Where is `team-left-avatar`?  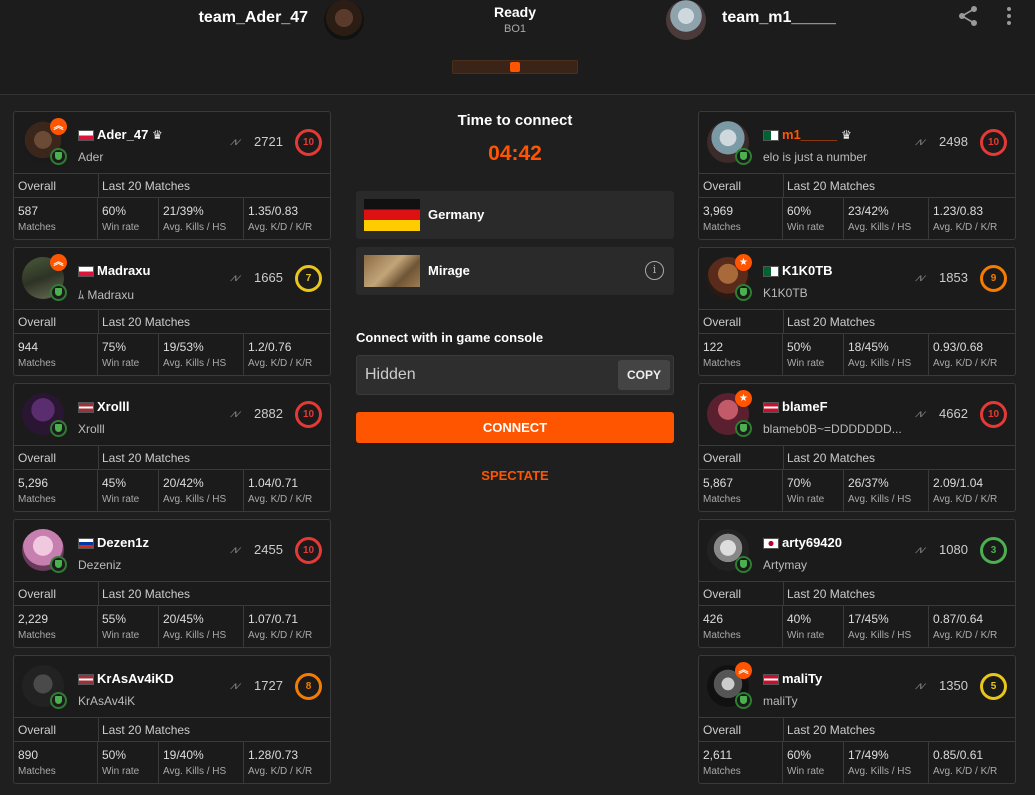
team-left-avatar is located at coordinates (344, 20).